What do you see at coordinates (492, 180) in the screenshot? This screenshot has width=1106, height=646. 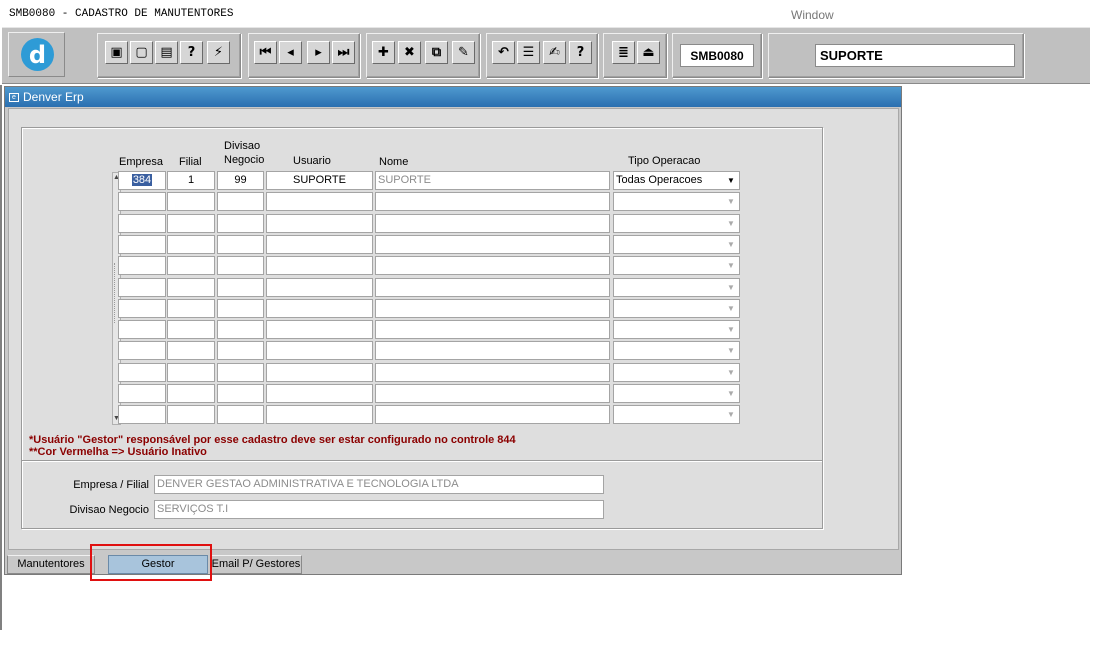 I see `nome-field: SUPORTE` at bounding box center [492, 180].